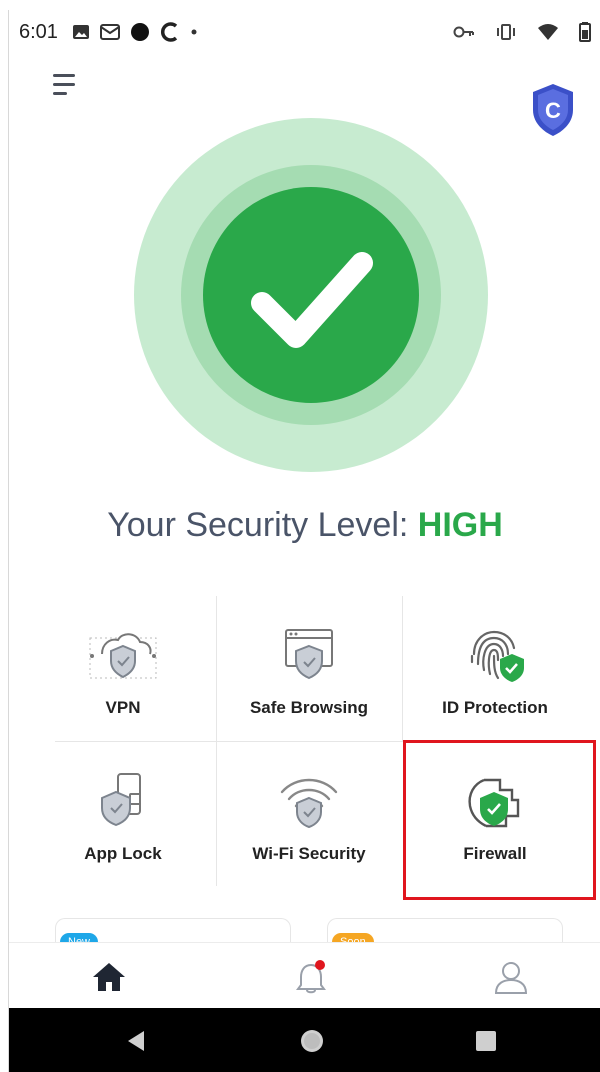 This screenshot has width=600, height=1072. What do you see at coordinates (495, 853) in the screenshot?
I see `feature-label-firewall: Firewall` at bounding box center [495, 853].